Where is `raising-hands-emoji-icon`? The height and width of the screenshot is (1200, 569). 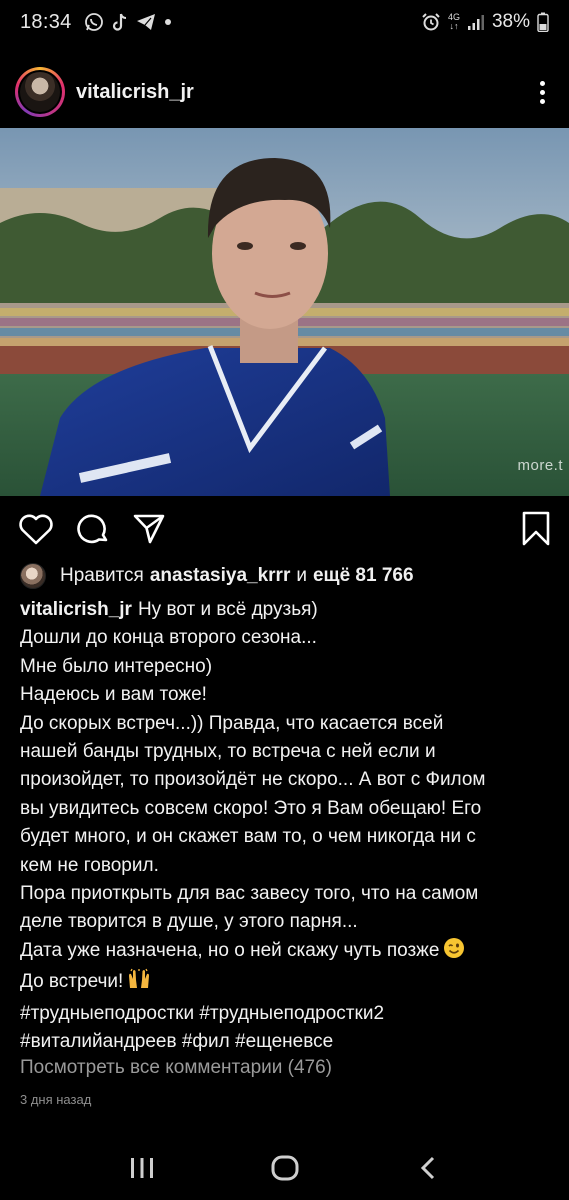
raising-hands-emoji-icon is located at coordinates (139, 983).